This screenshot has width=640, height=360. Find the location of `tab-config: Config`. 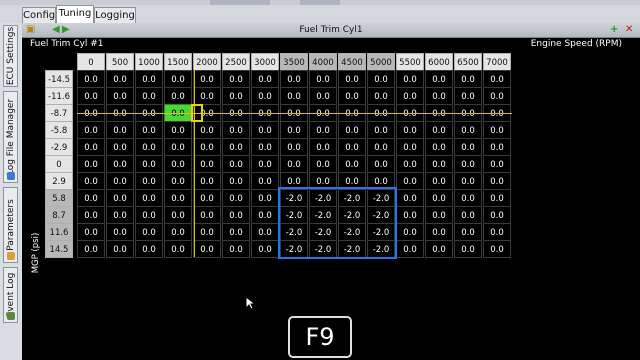

tab-config: Config is located at coordinates (39, 15).